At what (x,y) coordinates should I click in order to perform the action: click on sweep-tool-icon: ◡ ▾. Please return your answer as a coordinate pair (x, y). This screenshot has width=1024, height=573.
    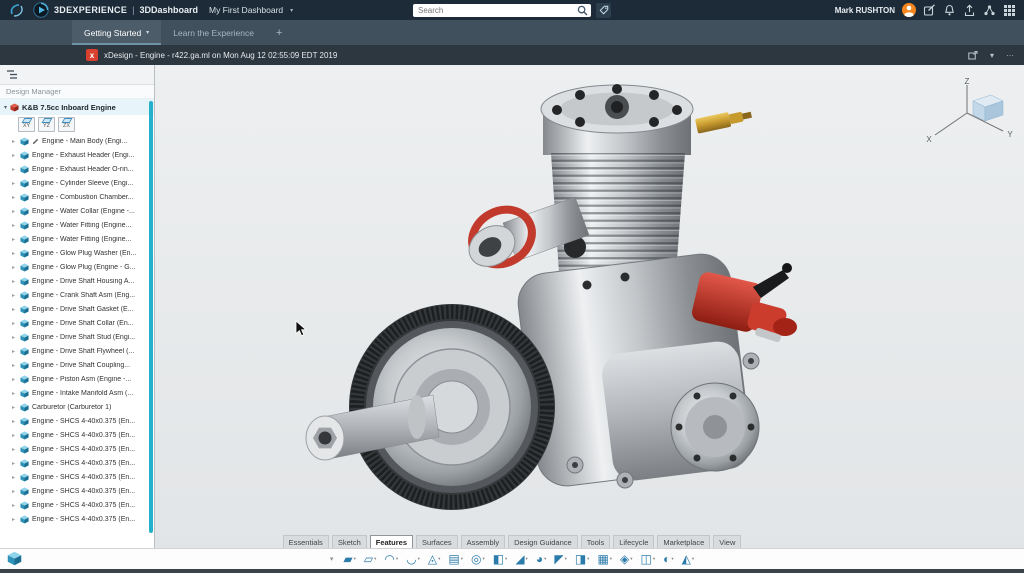
    Looking at the image, I should click on (413, 559).